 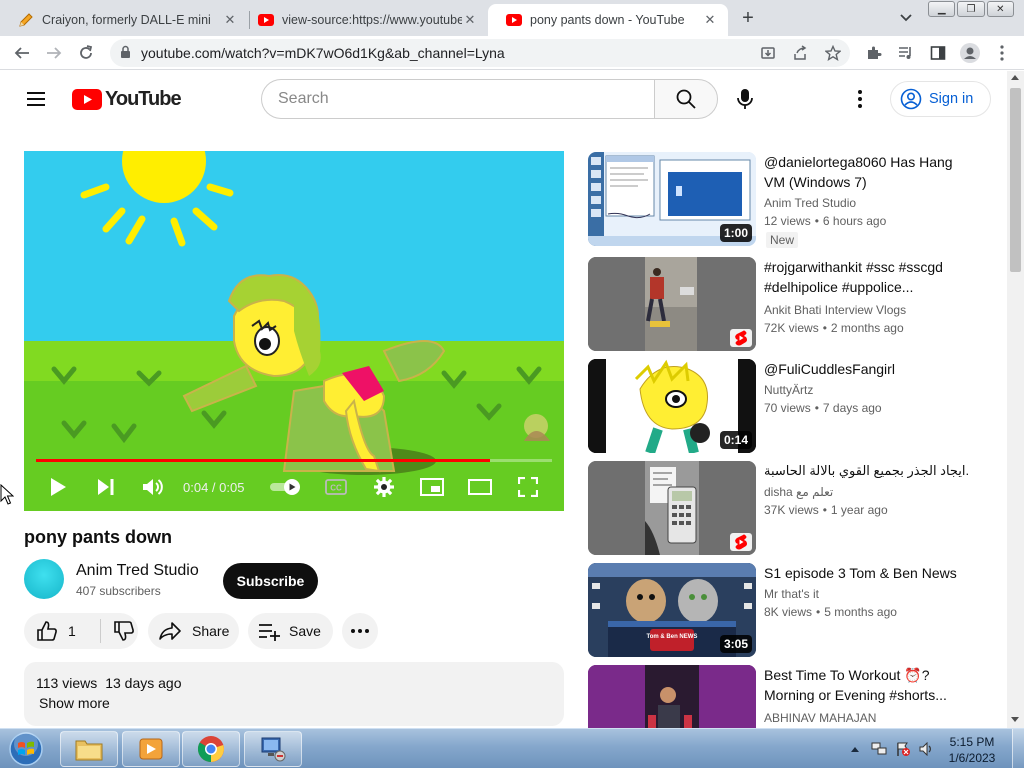 What do you see at coordinates (768, 53) in the screenshot?
I see `install-app-icon` at bounding box center [768, 53].